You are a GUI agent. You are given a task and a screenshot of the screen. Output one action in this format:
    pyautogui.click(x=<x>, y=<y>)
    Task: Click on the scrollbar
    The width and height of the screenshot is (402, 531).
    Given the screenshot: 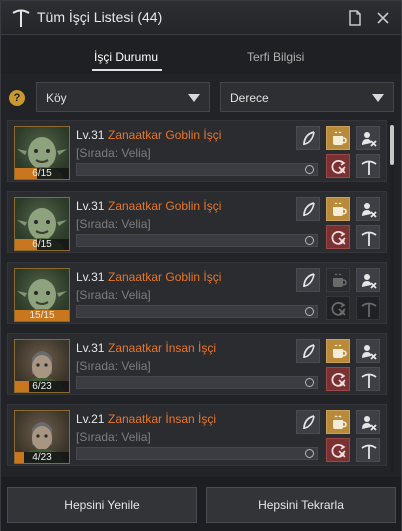 What is the action you would take?
    pyautogui.click(x=392, y=296)
    